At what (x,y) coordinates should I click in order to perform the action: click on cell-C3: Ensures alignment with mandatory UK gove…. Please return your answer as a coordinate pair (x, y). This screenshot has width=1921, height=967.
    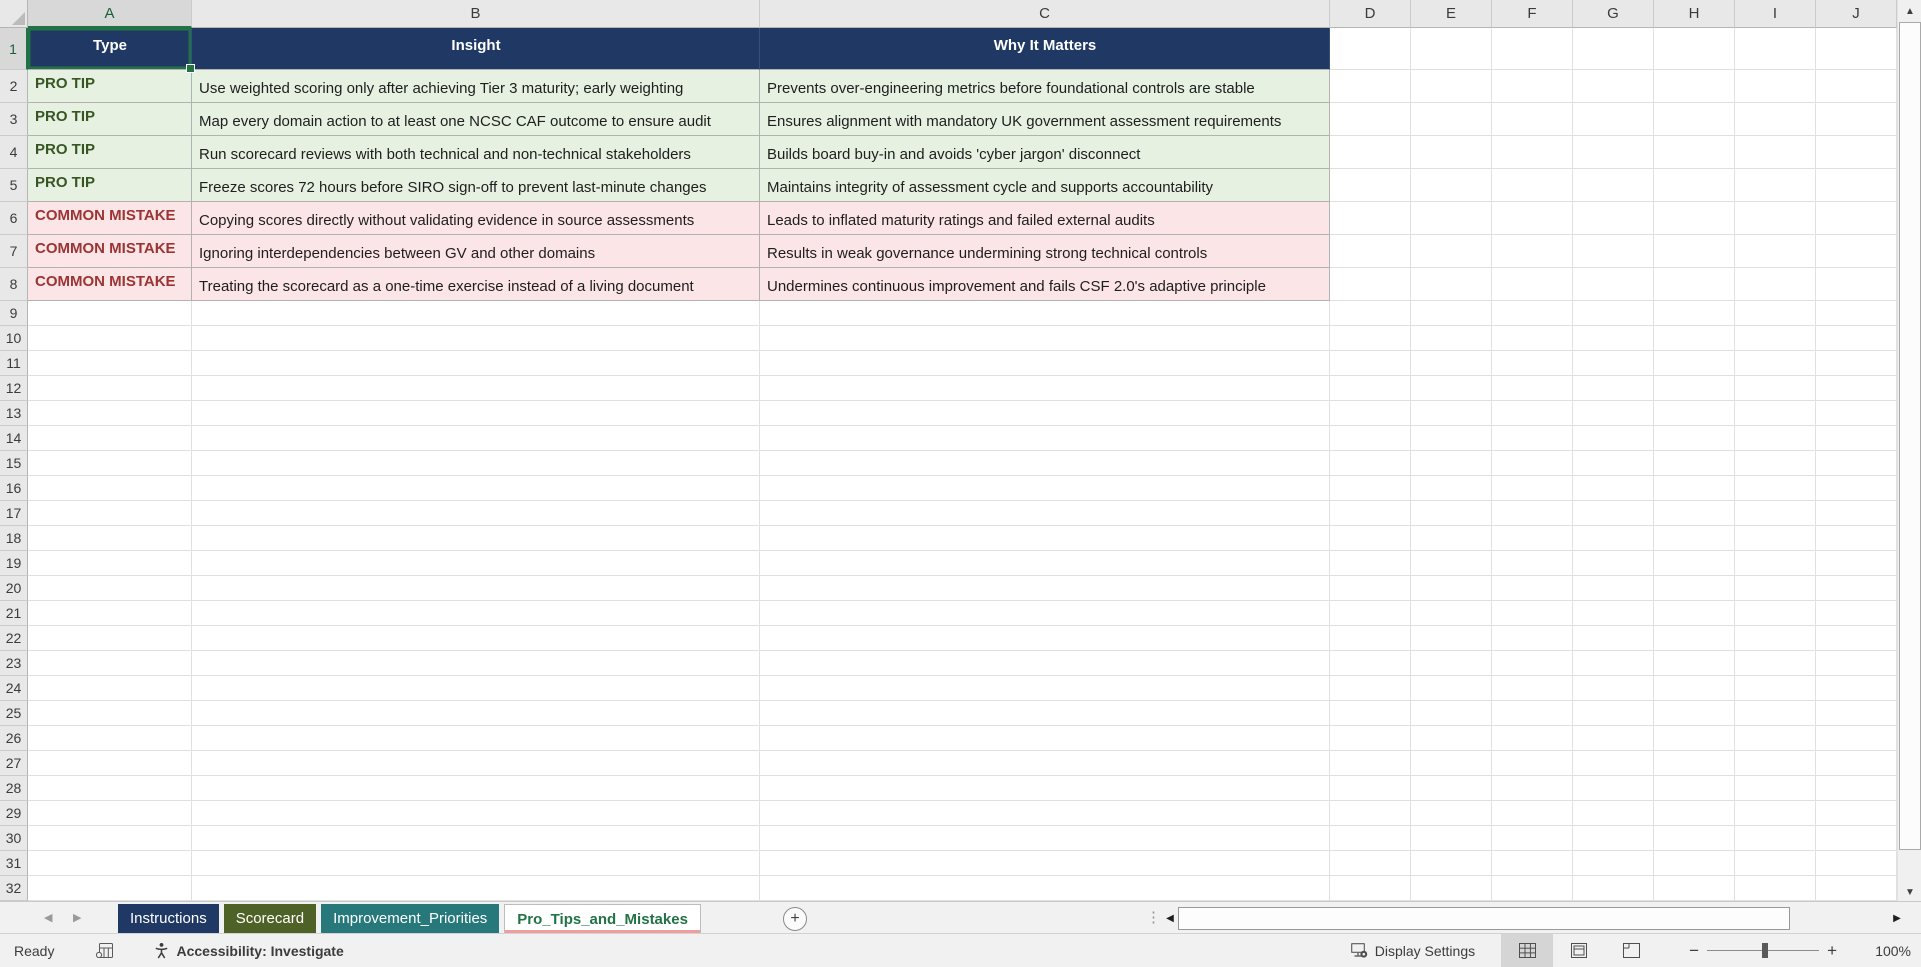
    Looking at the image, I should click on (1045, 119).